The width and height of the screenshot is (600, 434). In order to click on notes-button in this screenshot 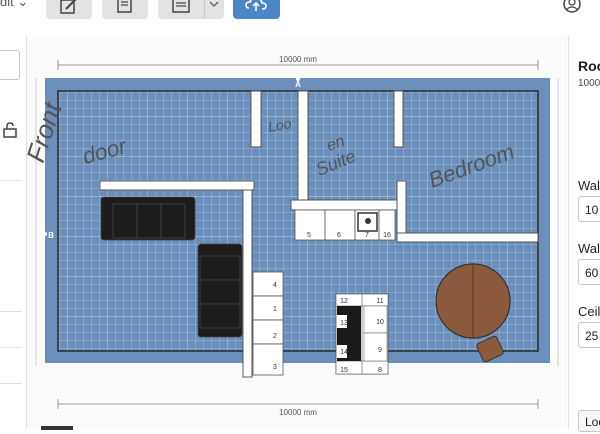, I will do `click(125, 9)`.